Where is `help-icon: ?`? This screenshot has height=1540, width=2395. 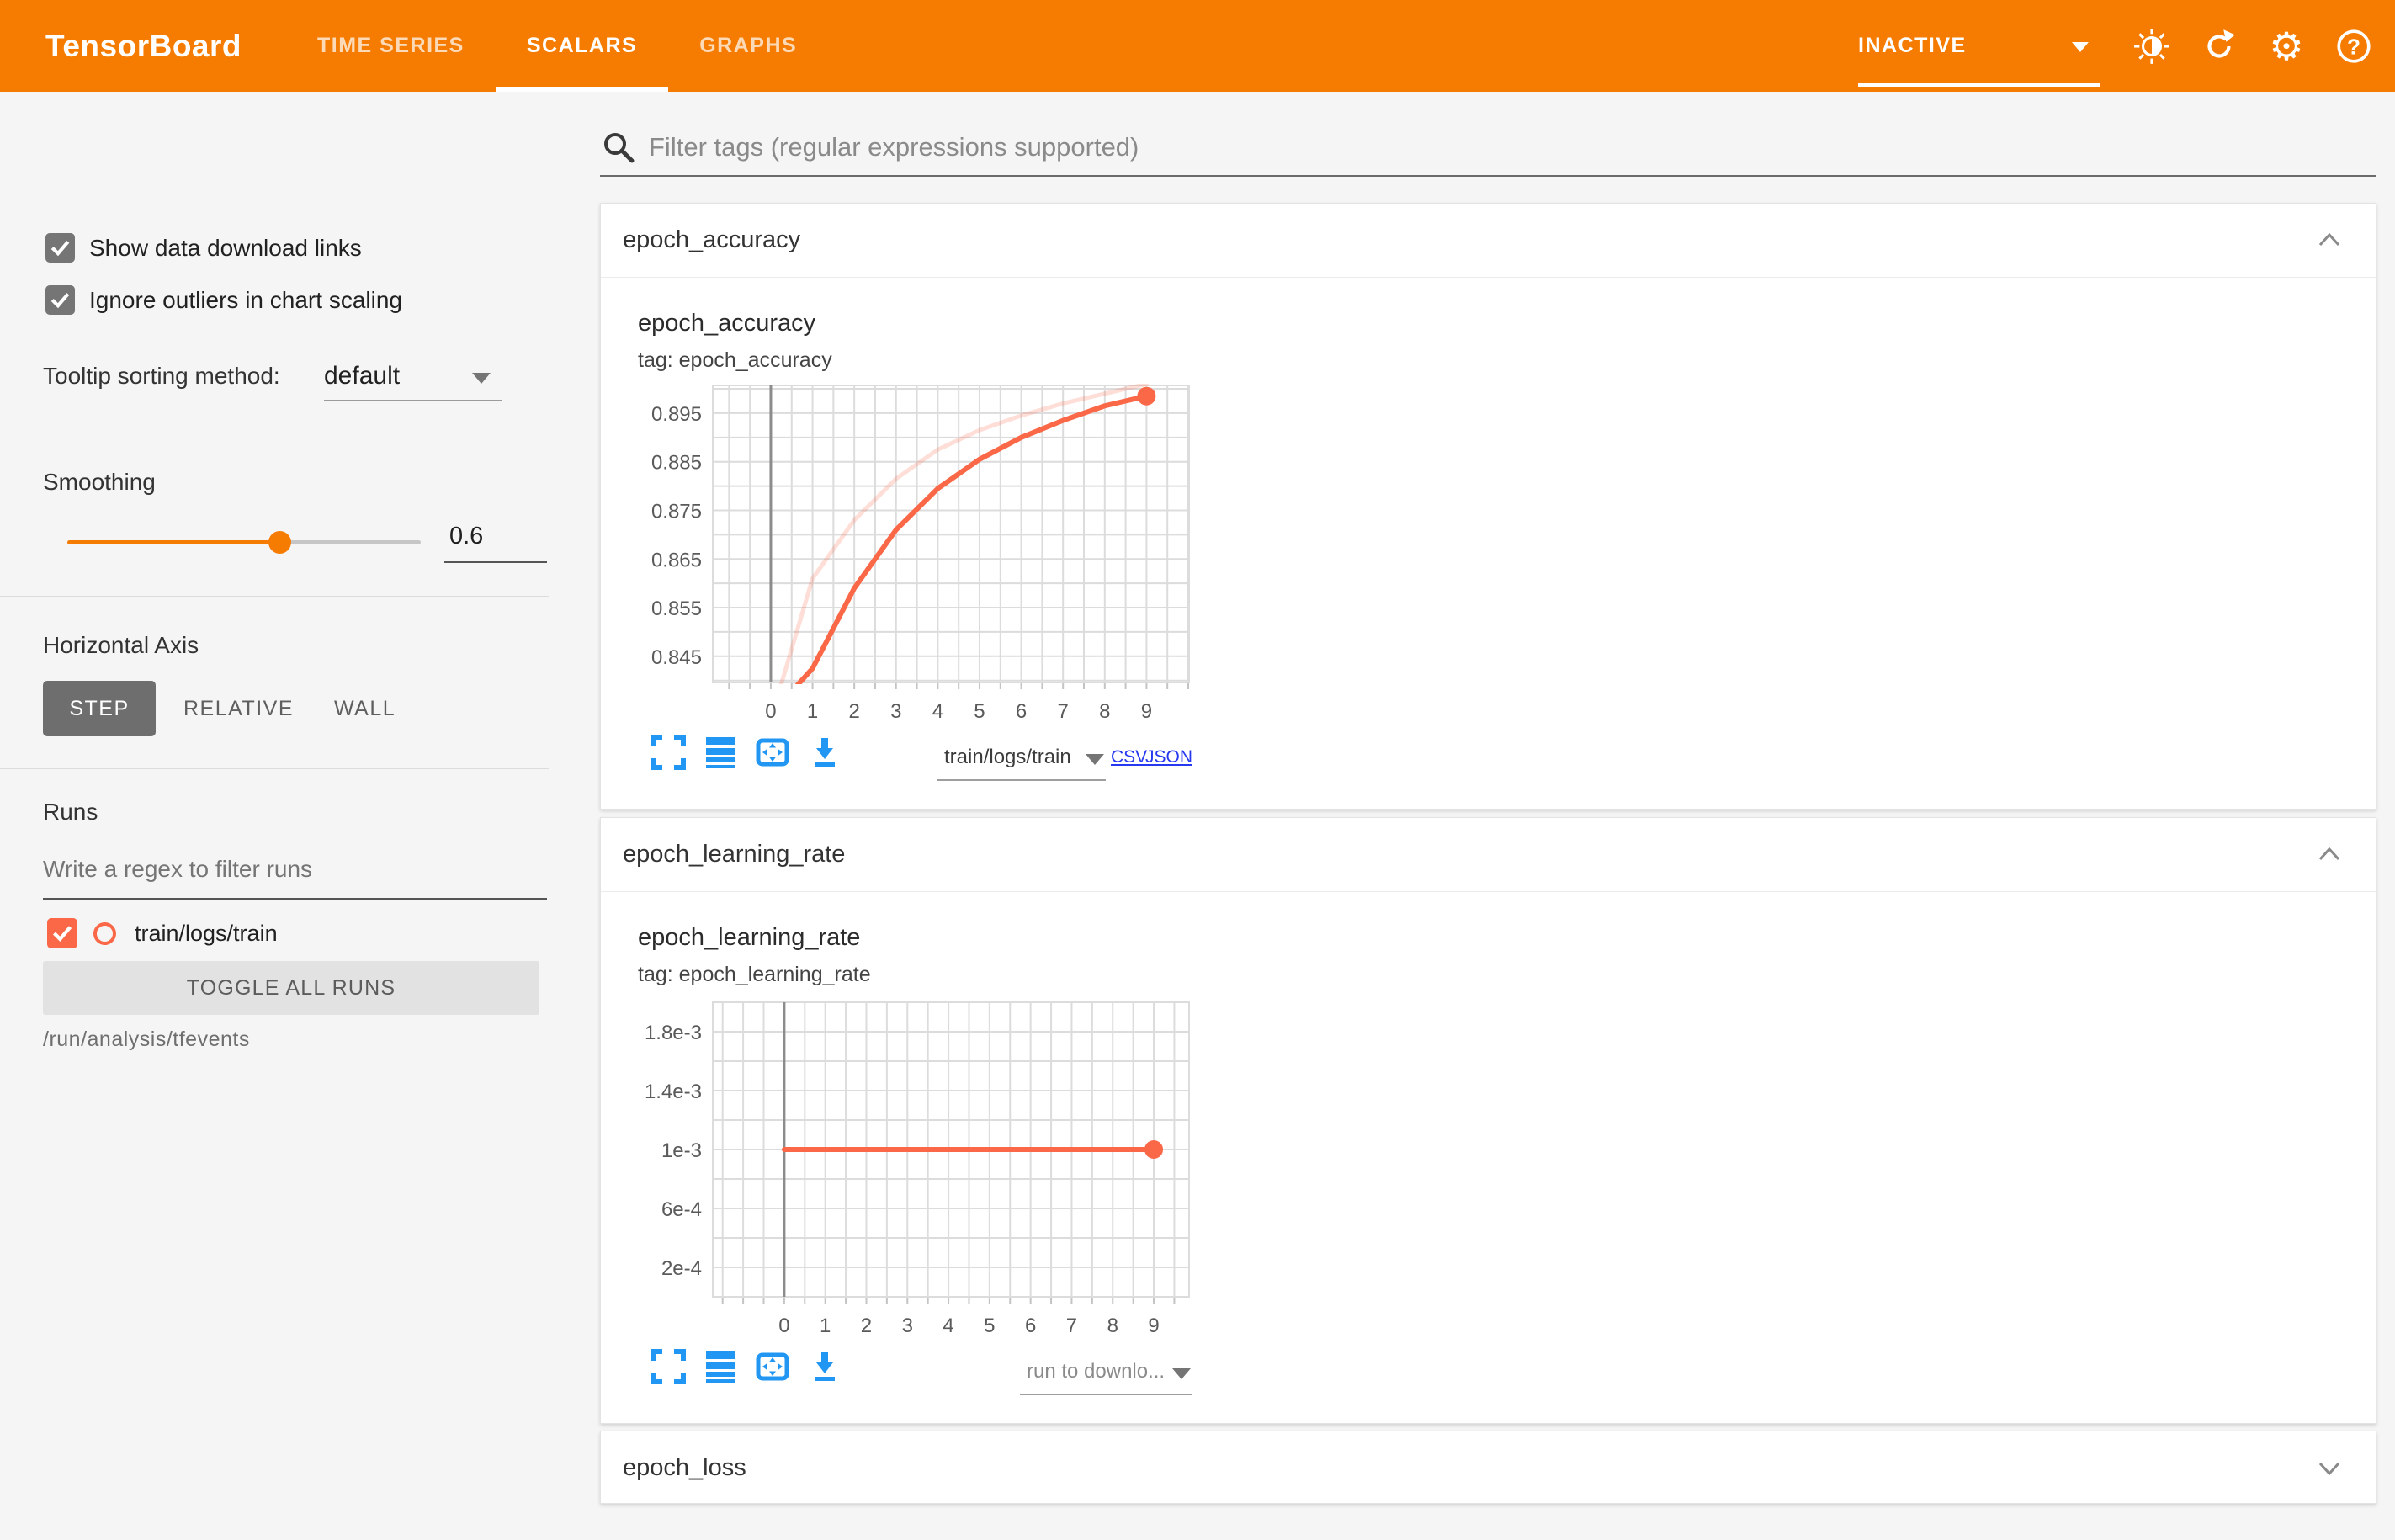 help-icon: ? is located at coordinates (2353, 46).